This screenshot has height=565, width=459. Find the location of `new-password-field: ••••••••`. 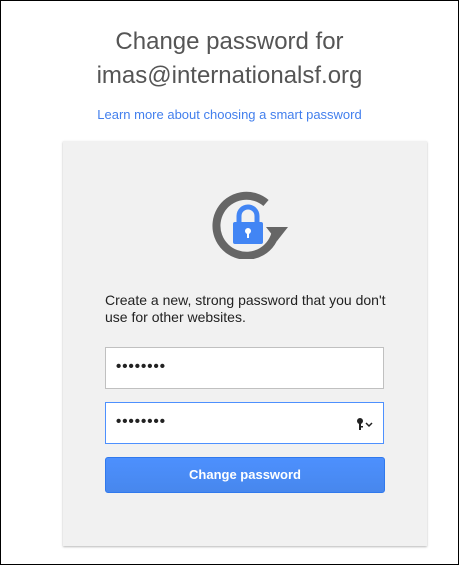

new-password-field: •••••••• is located at coordinates (244, 368).